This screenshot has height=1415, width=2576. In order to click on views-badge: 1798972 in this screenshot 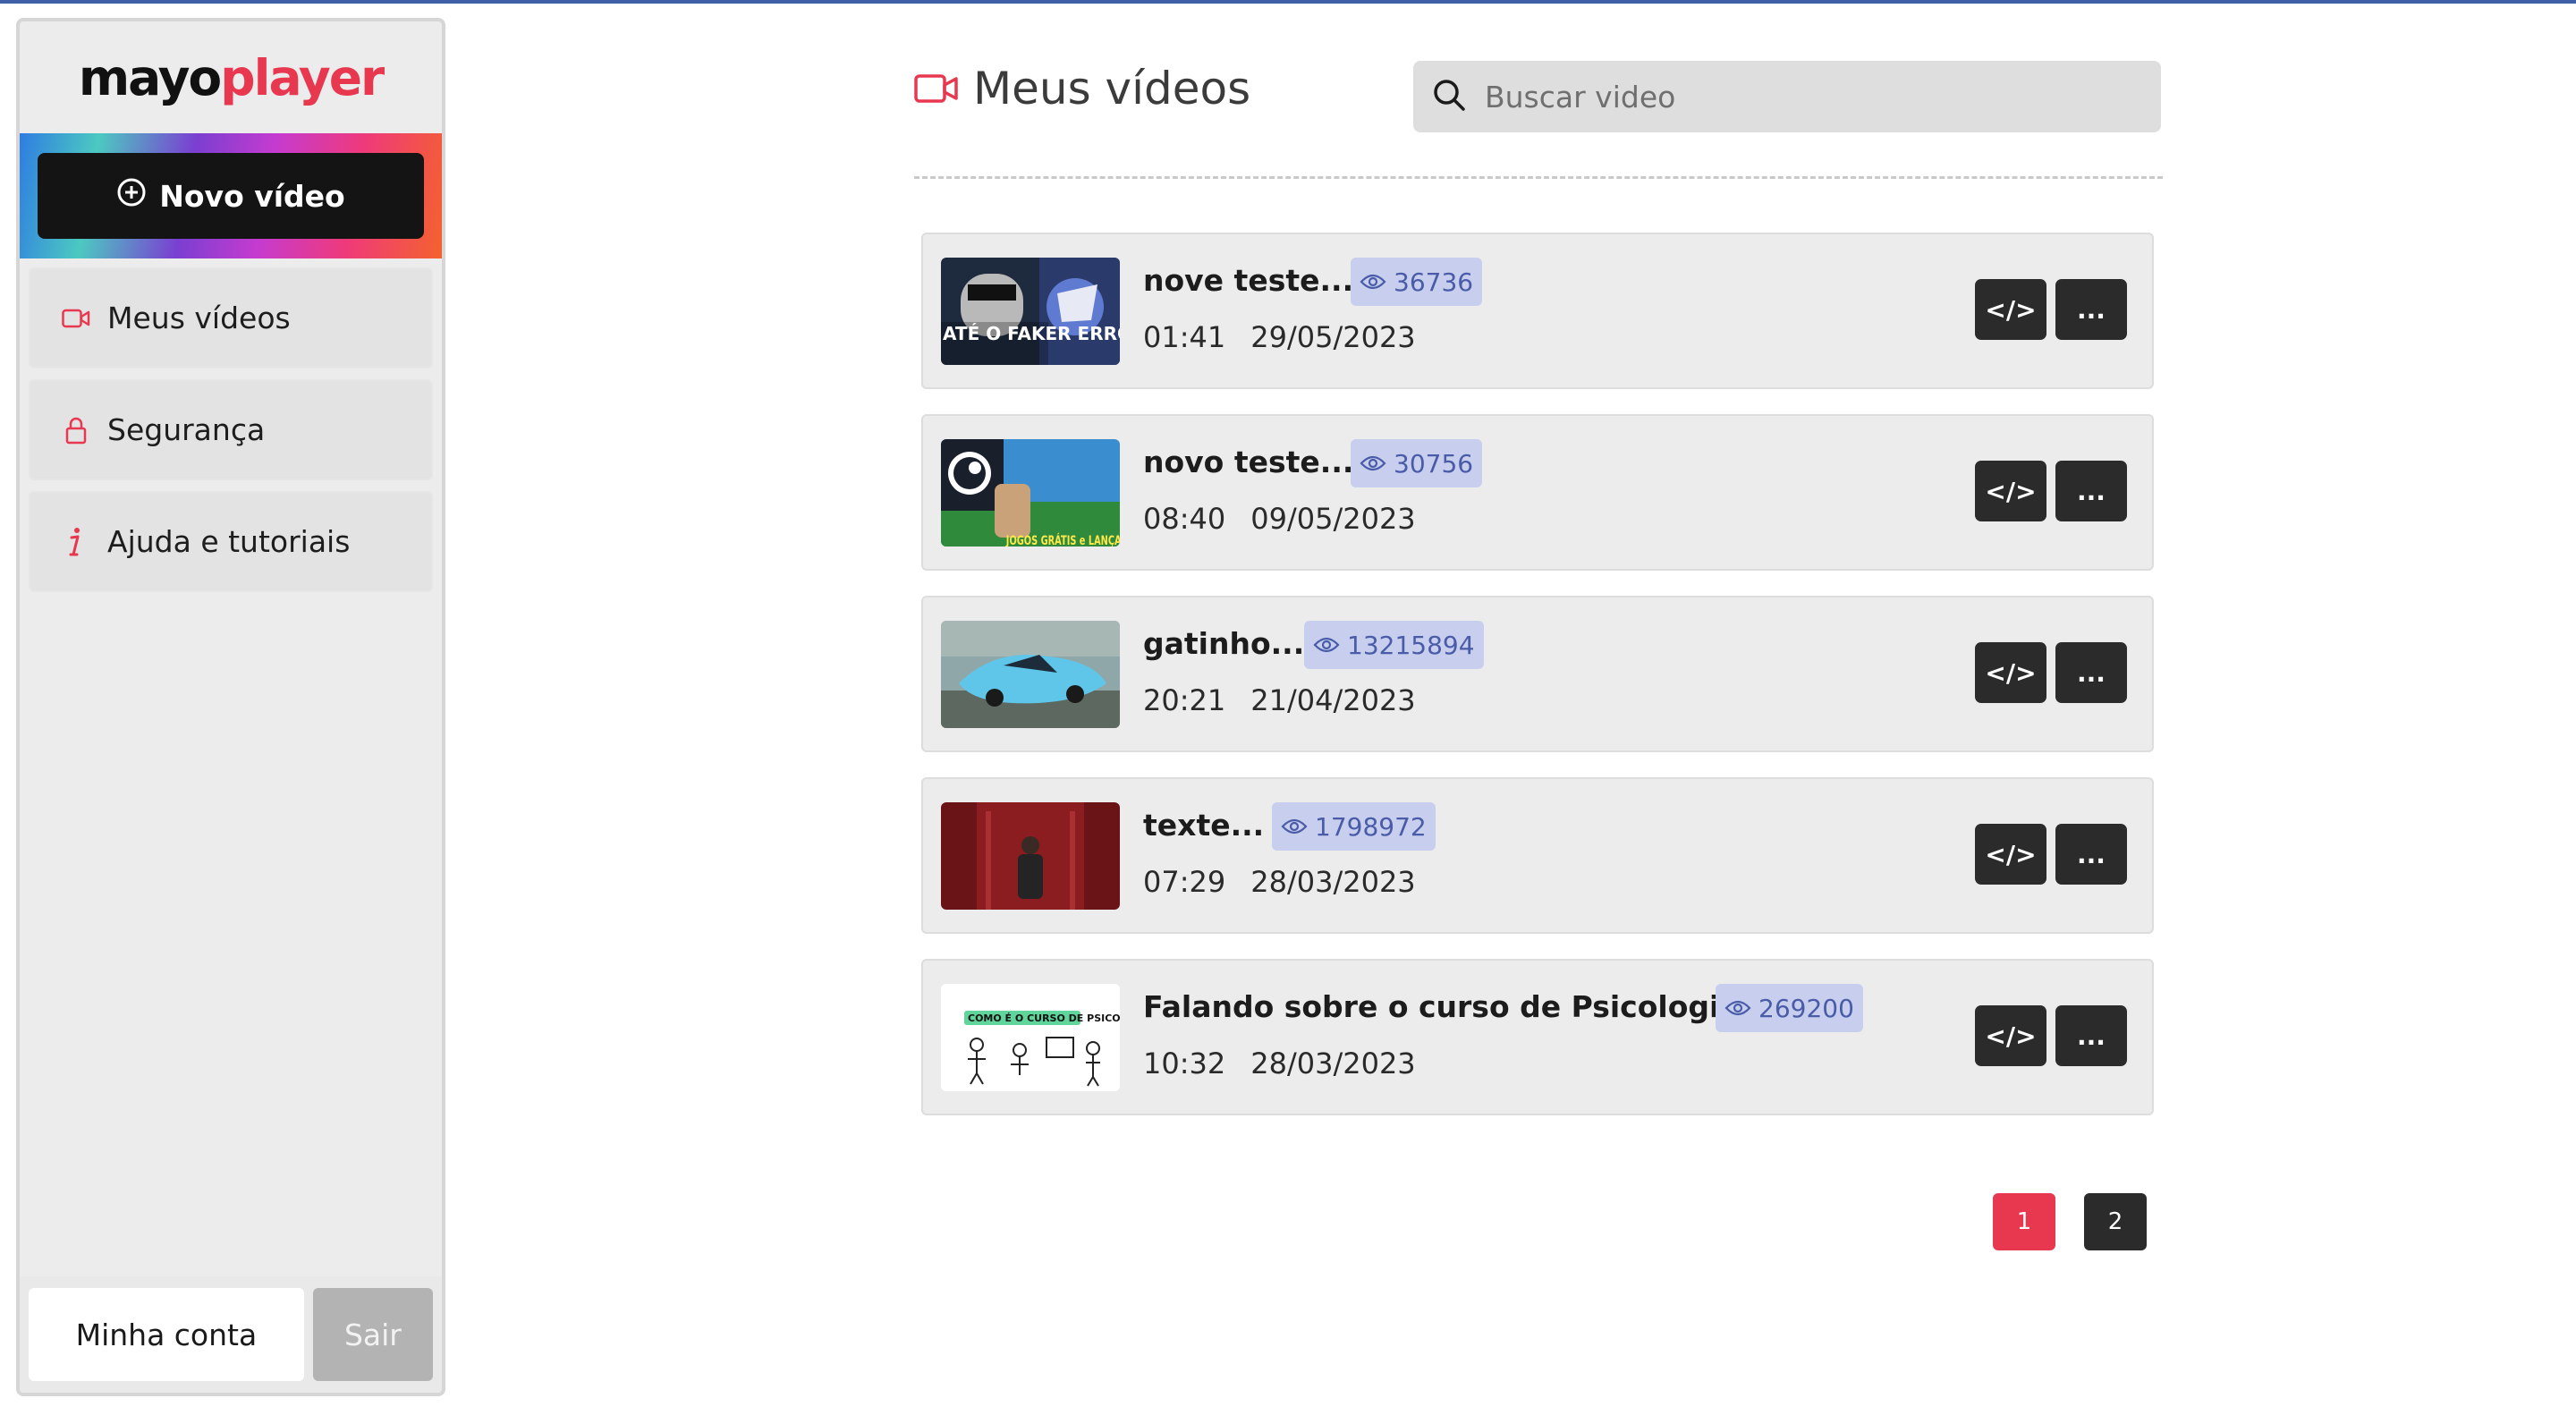, I will do `click(1354, 827)`.